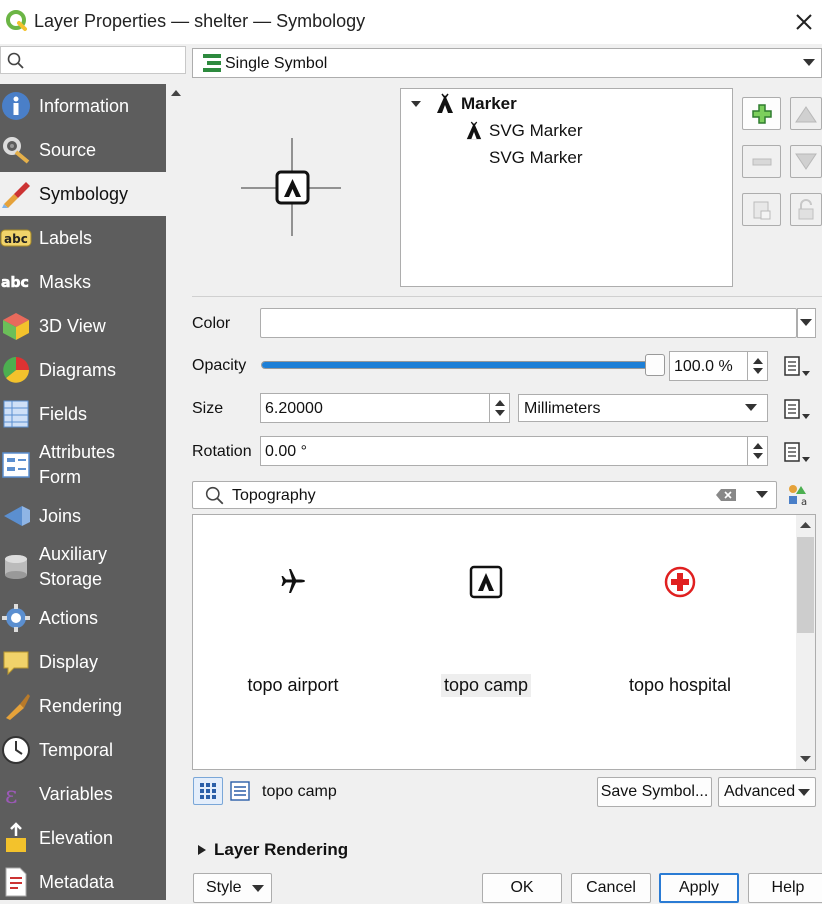 This screenshot has width=822, height=904. I want to click on add-symbol-layer-button, so click(761, 113).